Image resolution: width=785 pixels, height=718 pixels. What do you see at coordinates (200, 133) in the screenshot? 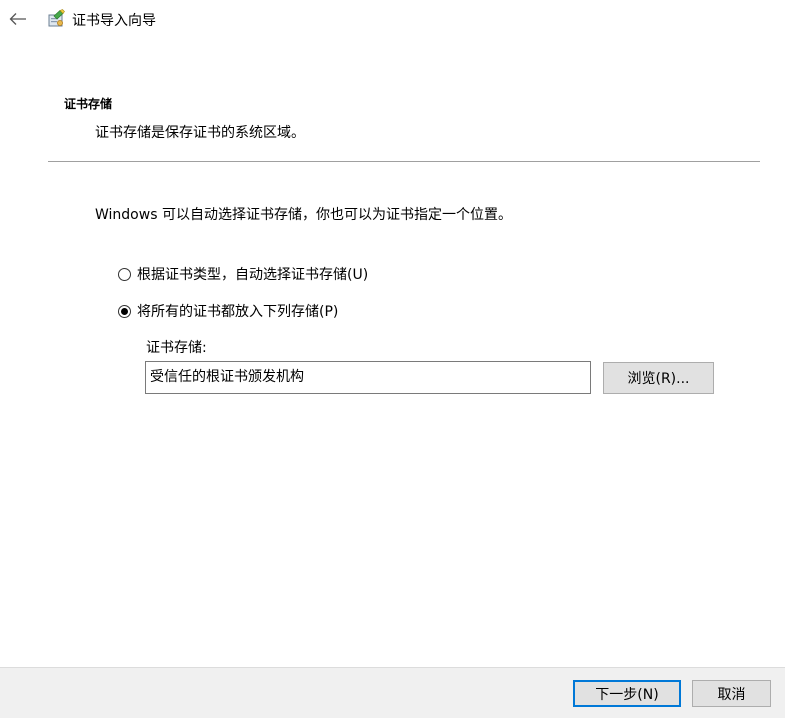
I see `page-description: 证书存储是保存证书的系统区域。` at bounding box center [200, 133].